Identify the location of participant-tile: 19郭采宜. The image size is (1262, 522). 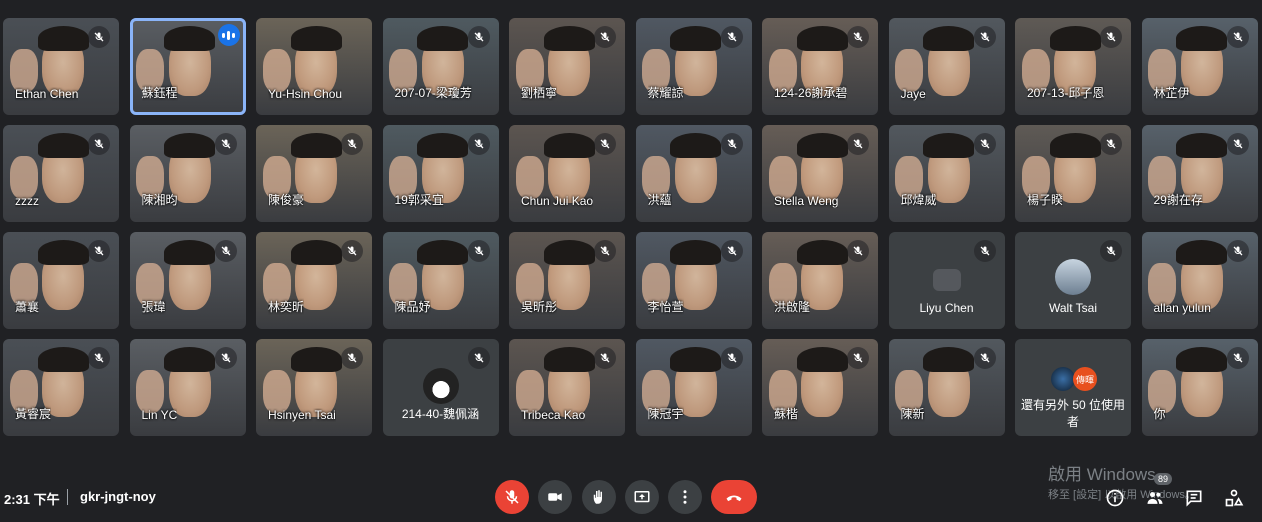
(440, 173).